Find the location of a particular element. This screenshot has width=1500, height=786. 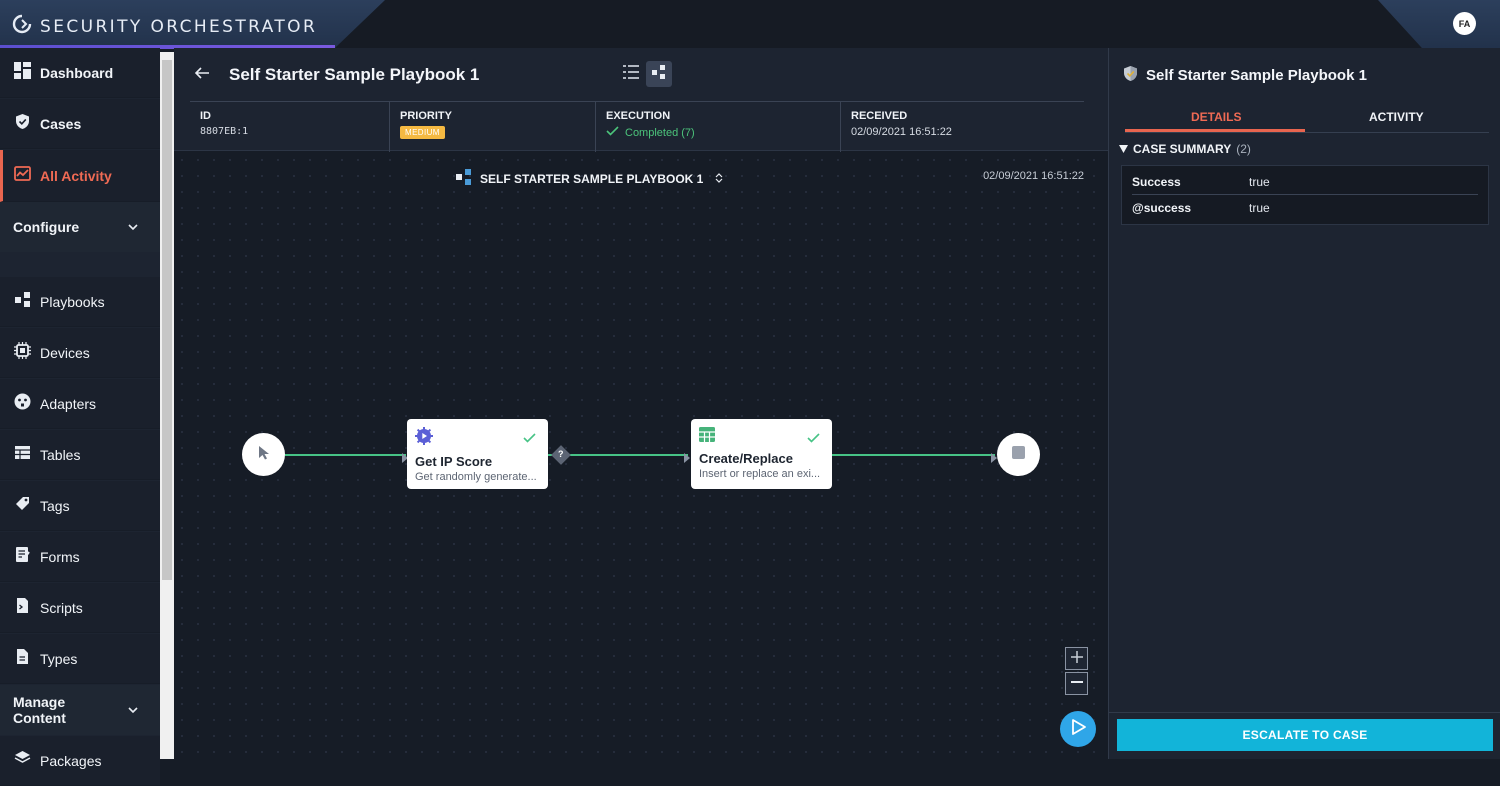

case-summary-table: Success true @success true is located at coordinates (1305, 195).